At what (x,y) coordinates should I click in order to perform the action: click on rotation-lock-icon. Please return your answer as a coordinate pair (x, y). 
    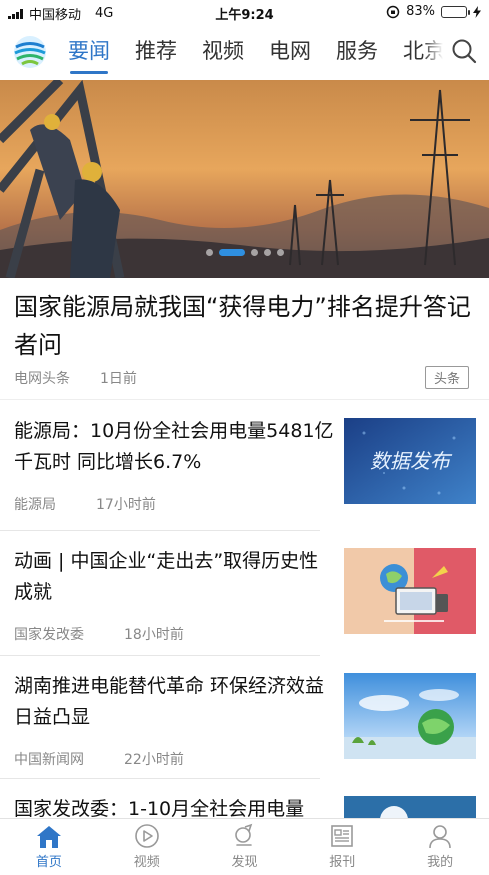
    Looking at the image, I should click on (393, 11).